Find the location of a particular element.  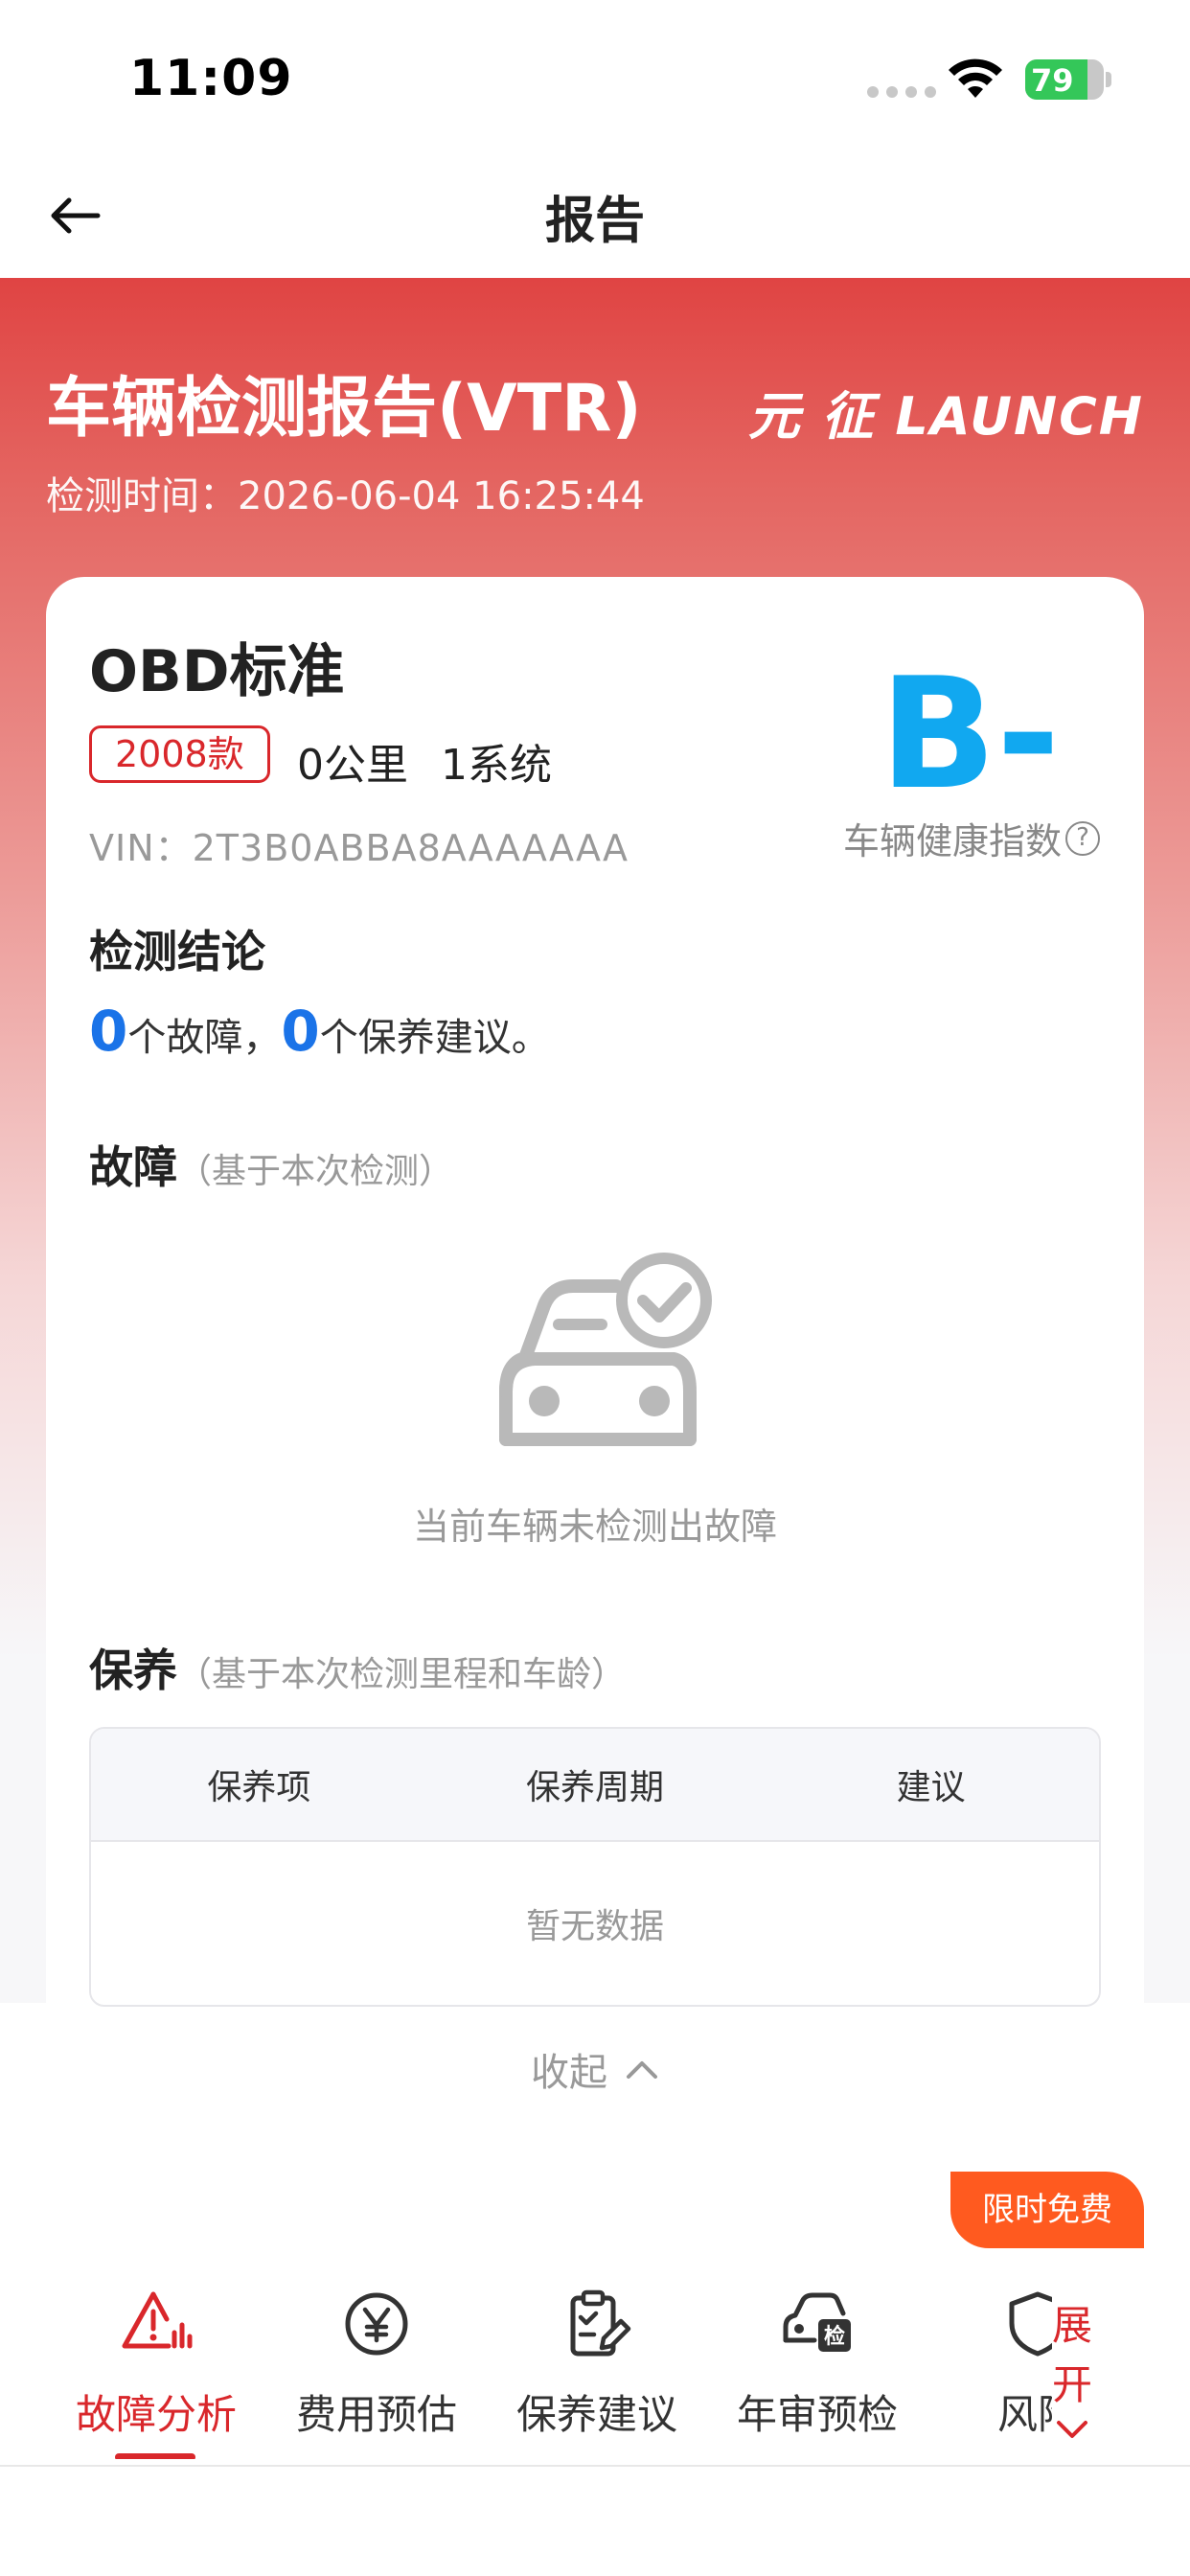

maintenance-section-title: 保养（基于本次检测里程和车龄） is located at coordinates (358, 1667).